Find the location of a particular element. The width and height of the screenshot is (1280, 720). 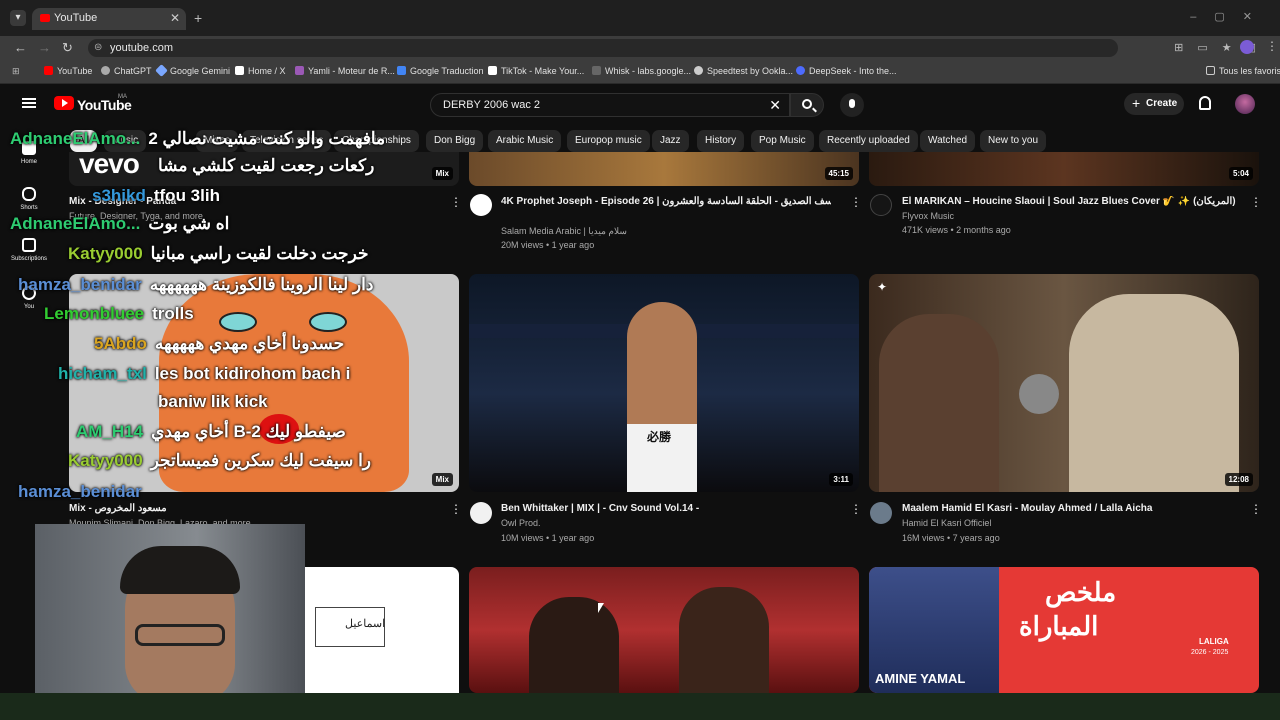

video-thumbnail: اسماعيل is located at coordinates (382, 630).